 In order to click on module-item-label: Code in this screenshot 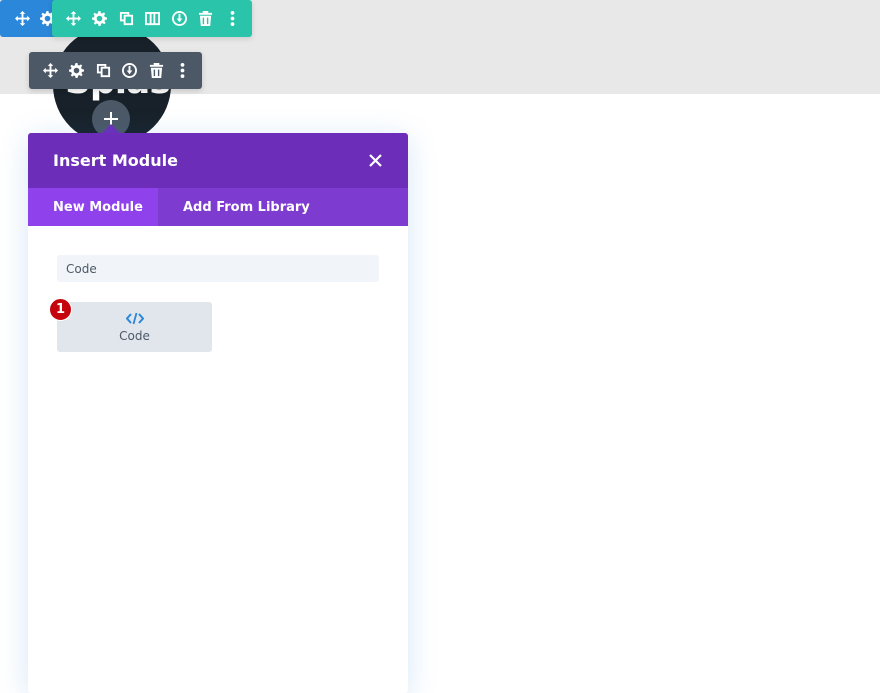, I will do `click(134, 335)`.